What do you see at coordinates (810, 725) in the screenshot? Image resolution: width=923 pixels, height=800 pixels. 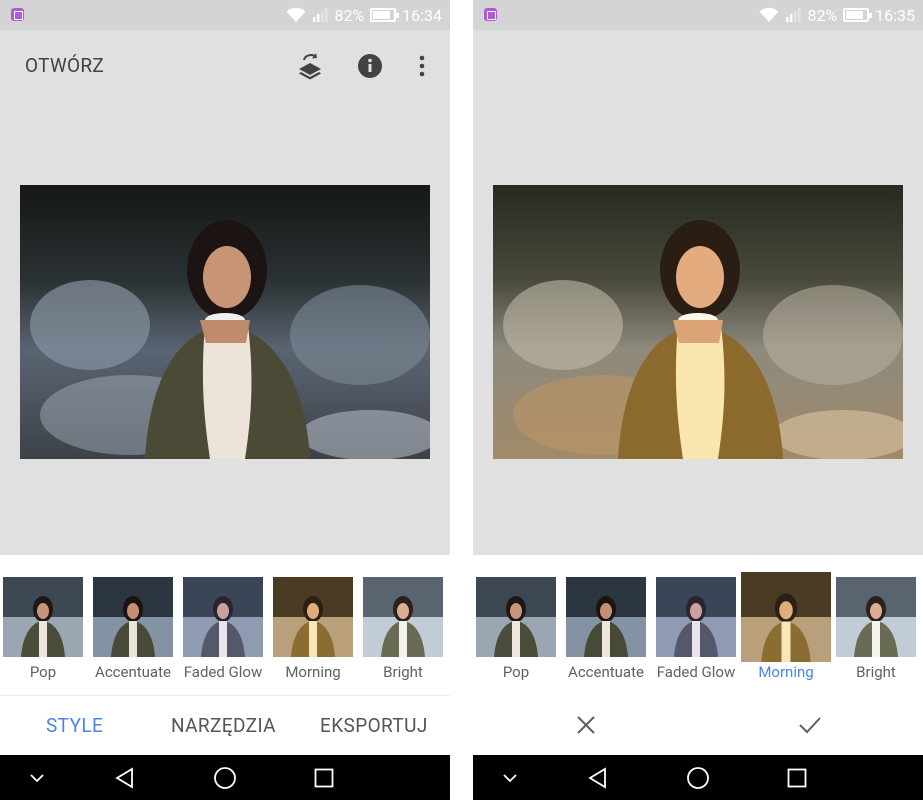 I see `check-icon` at bounding box center [810, 725].